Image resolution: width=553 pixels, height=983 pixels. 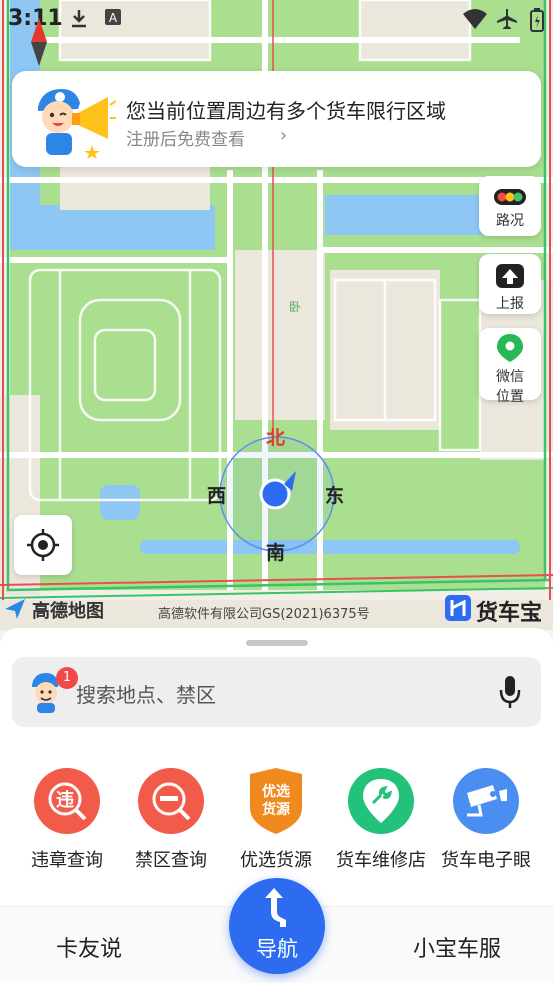 I want to click on feature-label: 货车维修店, so click(x=381, y=860).